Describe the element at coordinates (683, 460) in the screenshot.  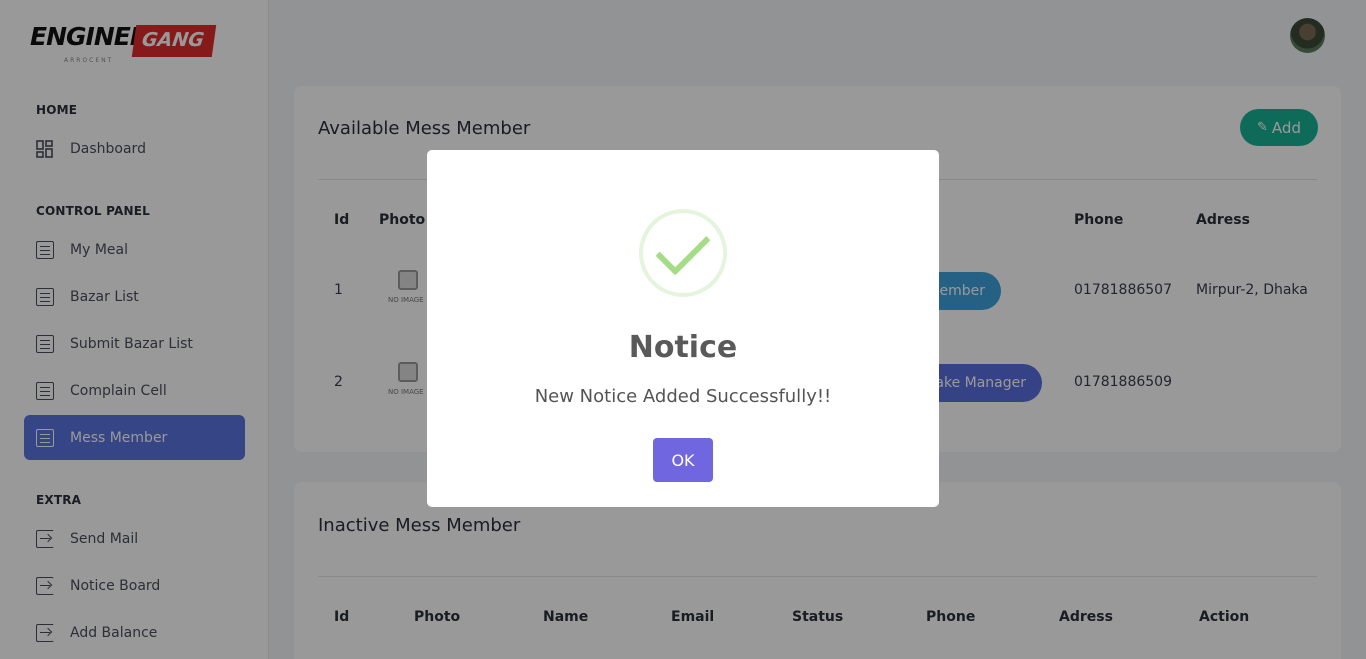
I see `ok-button: OK` at that location.